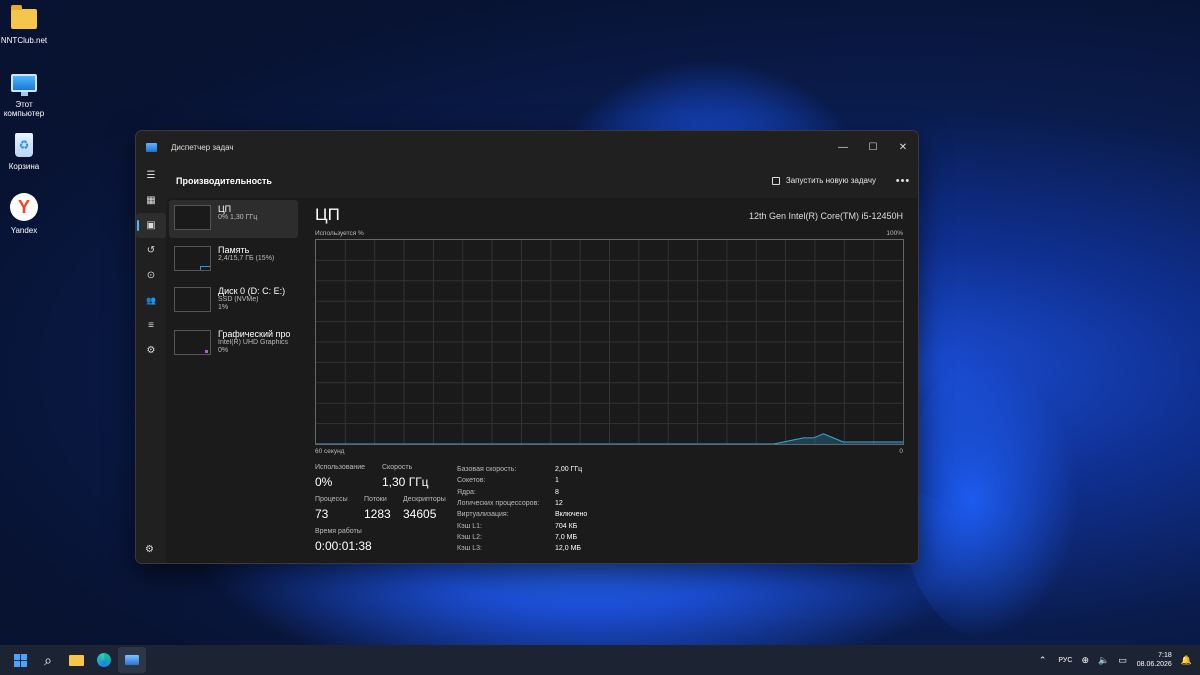 This screenshot has height=675, width=1200. I want to click on menu-icon: ☰, so click(151, 175).